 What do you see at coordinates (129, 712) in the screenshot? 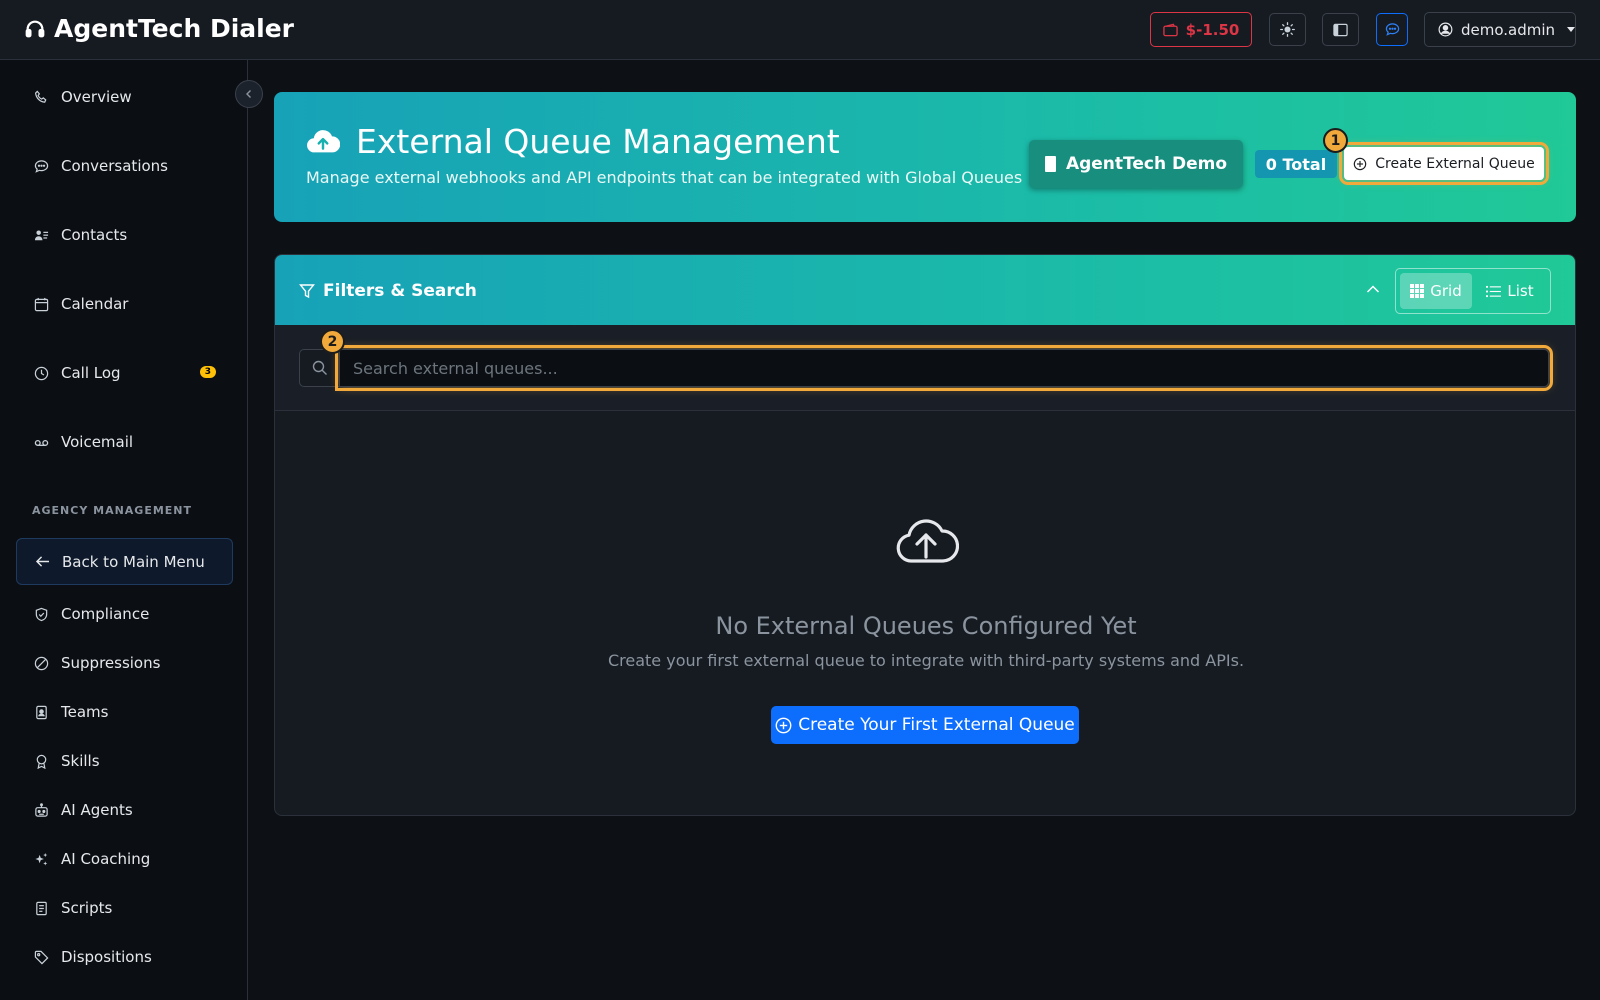
I see `sidebar-item-teams: Teams` at bounding box center [129, 712].